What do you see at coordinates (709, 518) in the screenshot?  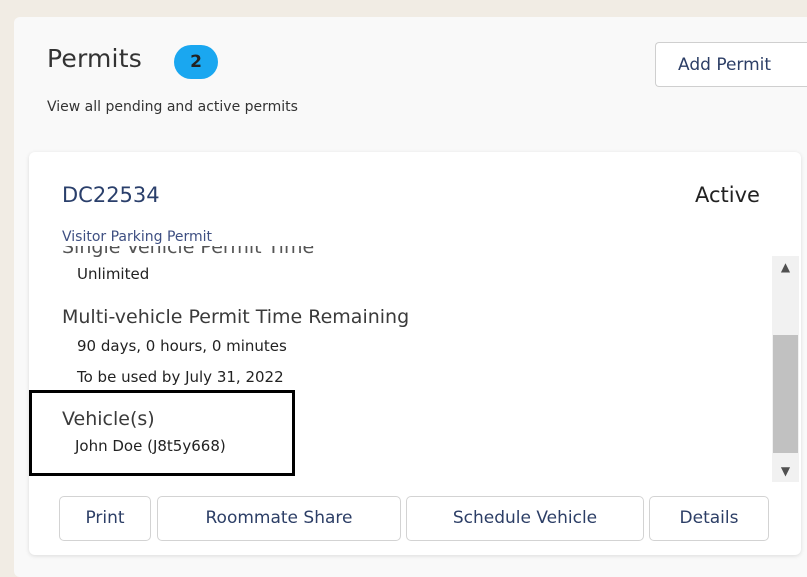 I see `details-button: Details` at bounding box center [709, 518].